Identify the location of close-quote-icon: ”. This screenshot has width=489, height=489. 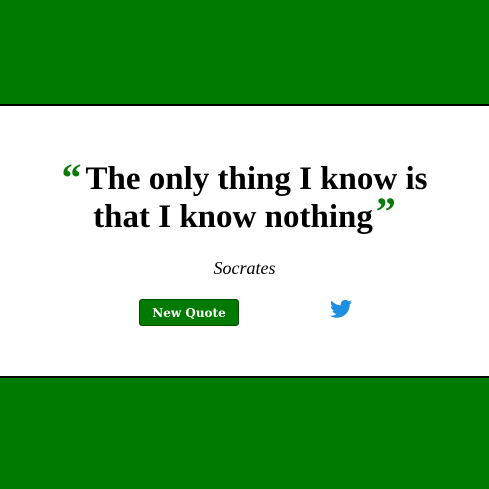
(385, 211).